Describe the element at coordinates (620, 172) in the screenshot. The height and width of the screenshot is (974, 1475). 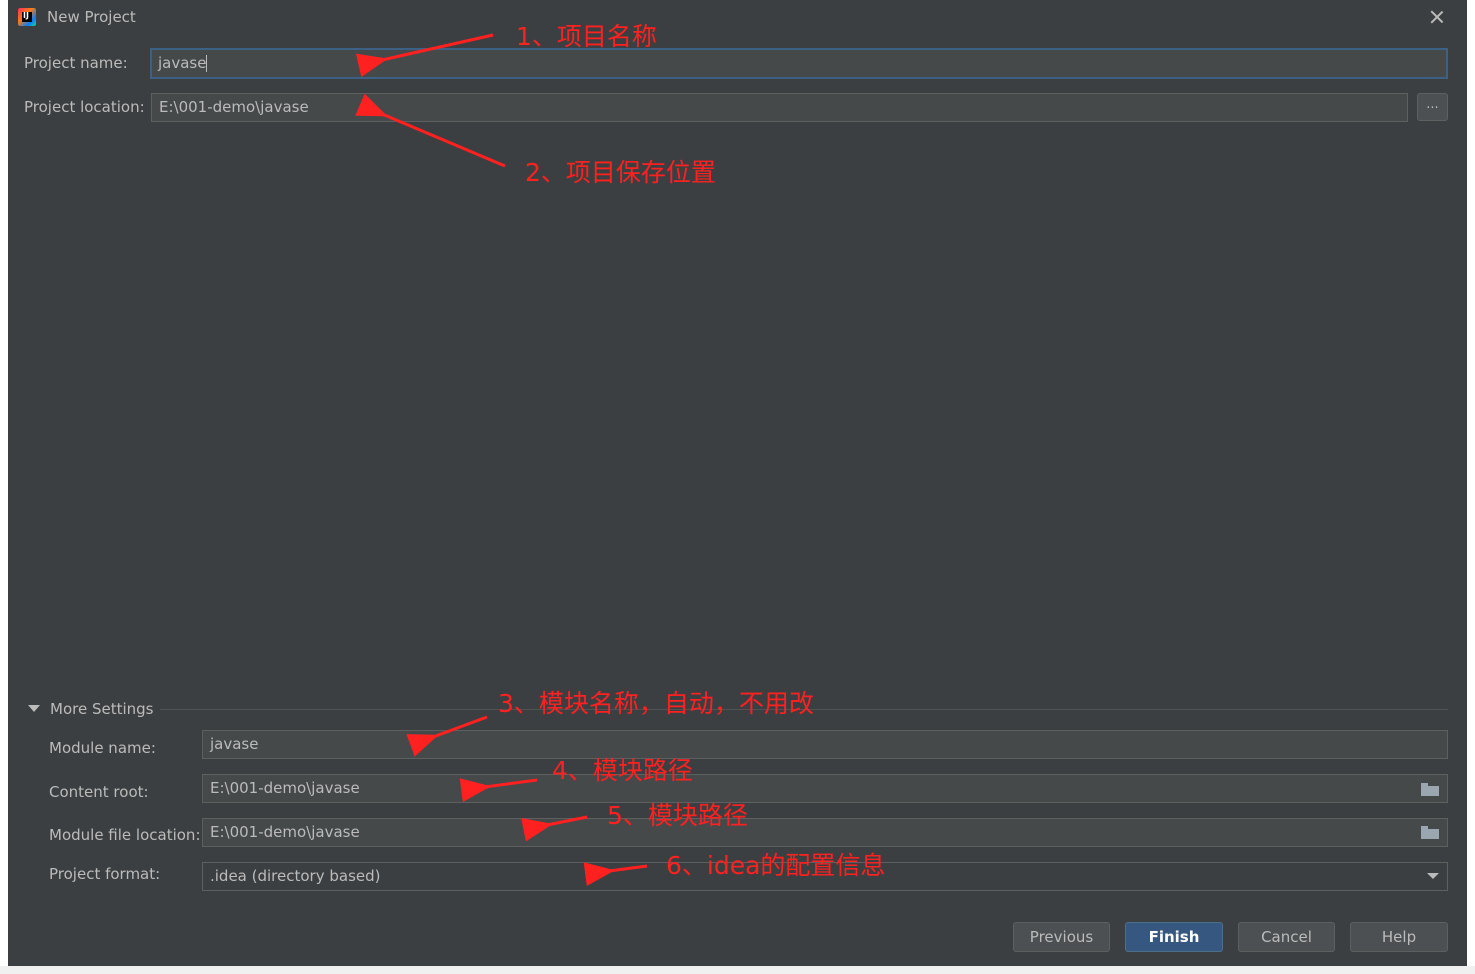
I see `annotation-project-location: 2、项目保存位置` at that location.